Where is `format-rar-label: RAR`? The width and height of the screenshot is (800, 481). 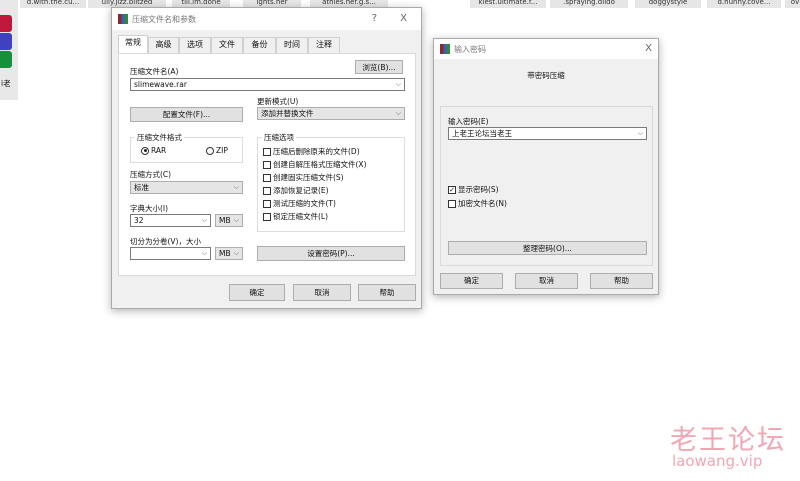
format-rar-label: RAR is located at coordinates (159, 150).